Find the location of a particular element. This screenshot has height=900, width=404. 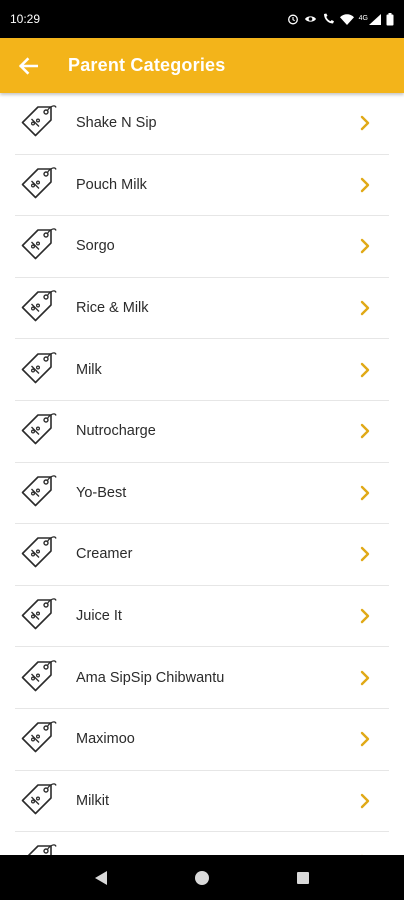

category-label: Shake N Sip is located at coordinates (116, 123).